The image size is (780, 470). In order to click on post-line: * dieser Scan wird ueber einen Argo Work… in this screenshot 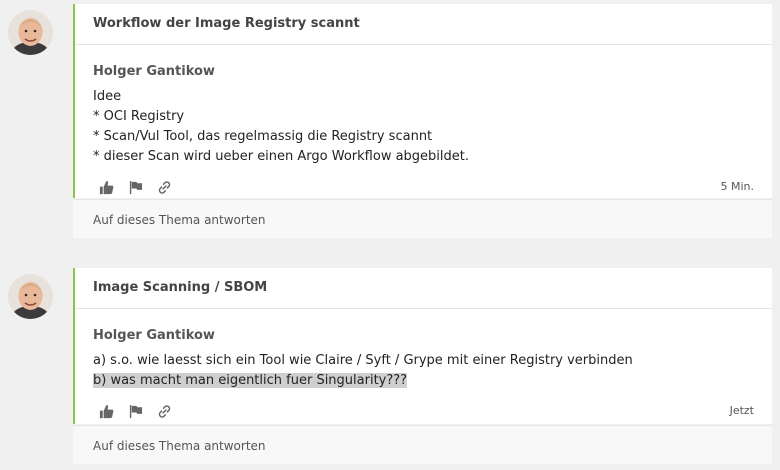, I will do `click(281, 156)`.